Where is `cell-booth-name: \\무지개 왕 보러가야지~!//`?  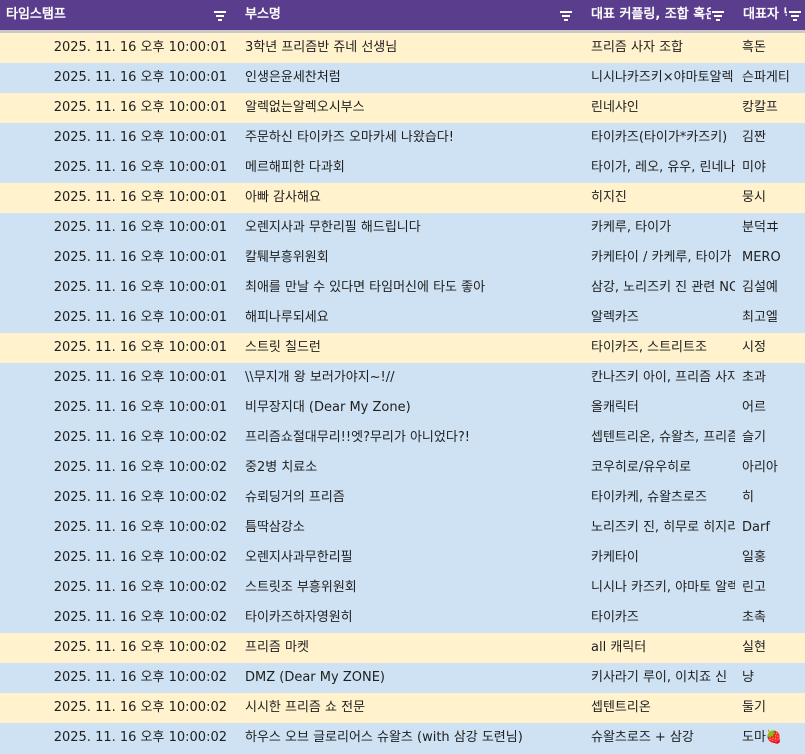 cell-booth-name: \\무지개 왕 보러가야지~!// is located at coordinates (411, 378).